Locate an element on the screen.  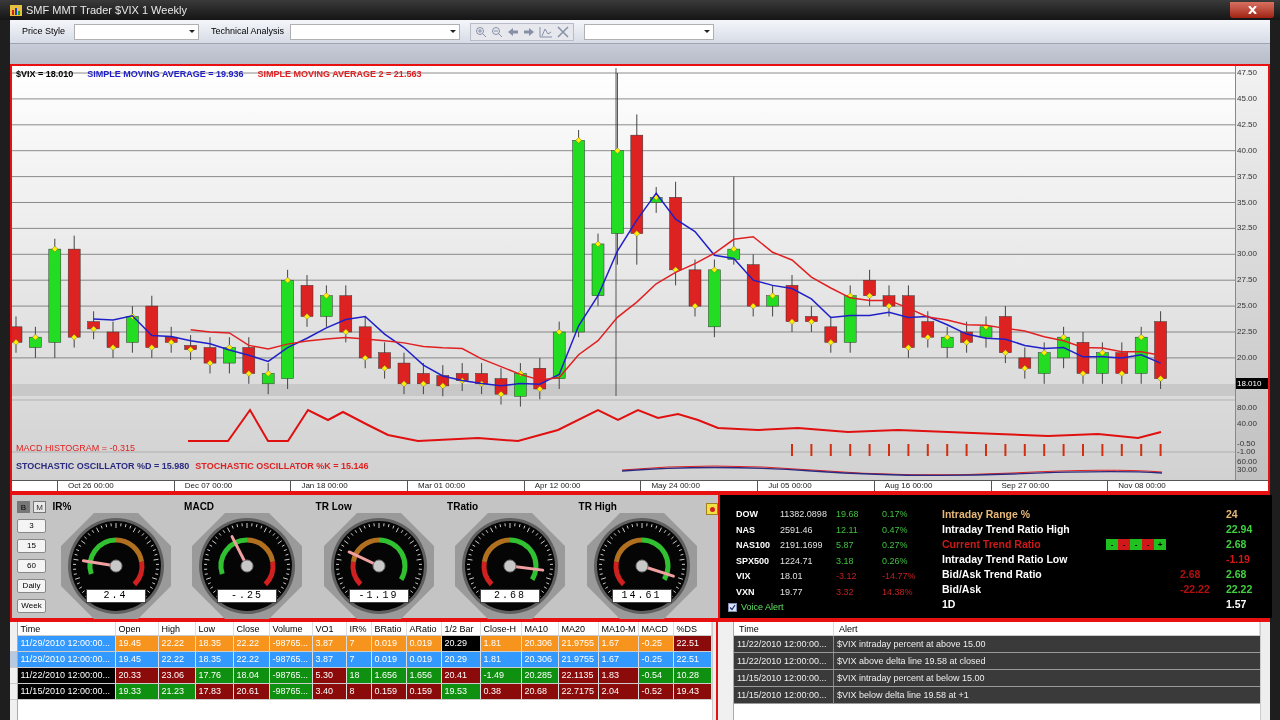
column-header: High is located at coordinates (177, 628).